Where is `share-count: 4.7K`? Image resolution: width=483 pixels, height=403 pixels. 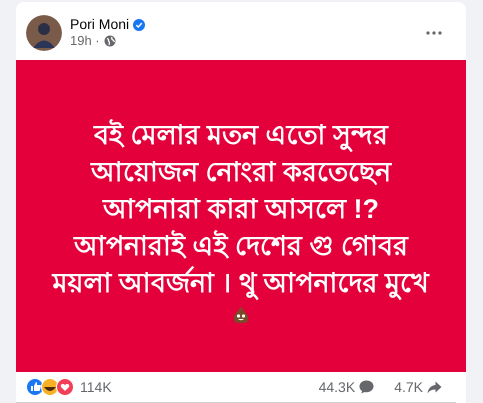 share-count: 4.7K is located at coordinates (408, 387).